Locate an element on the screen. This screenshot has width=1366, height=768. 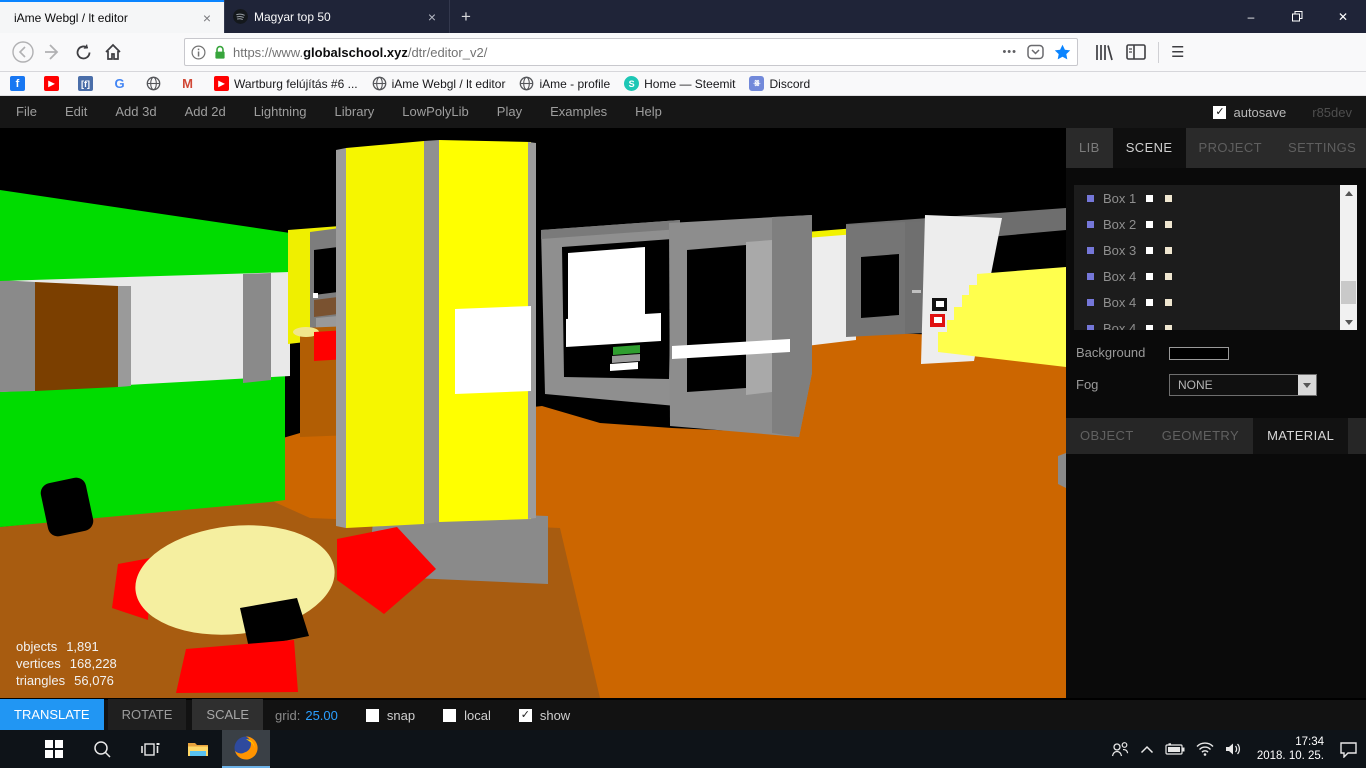
tab-project: PROJECT is located at coordinates (1230, 148).